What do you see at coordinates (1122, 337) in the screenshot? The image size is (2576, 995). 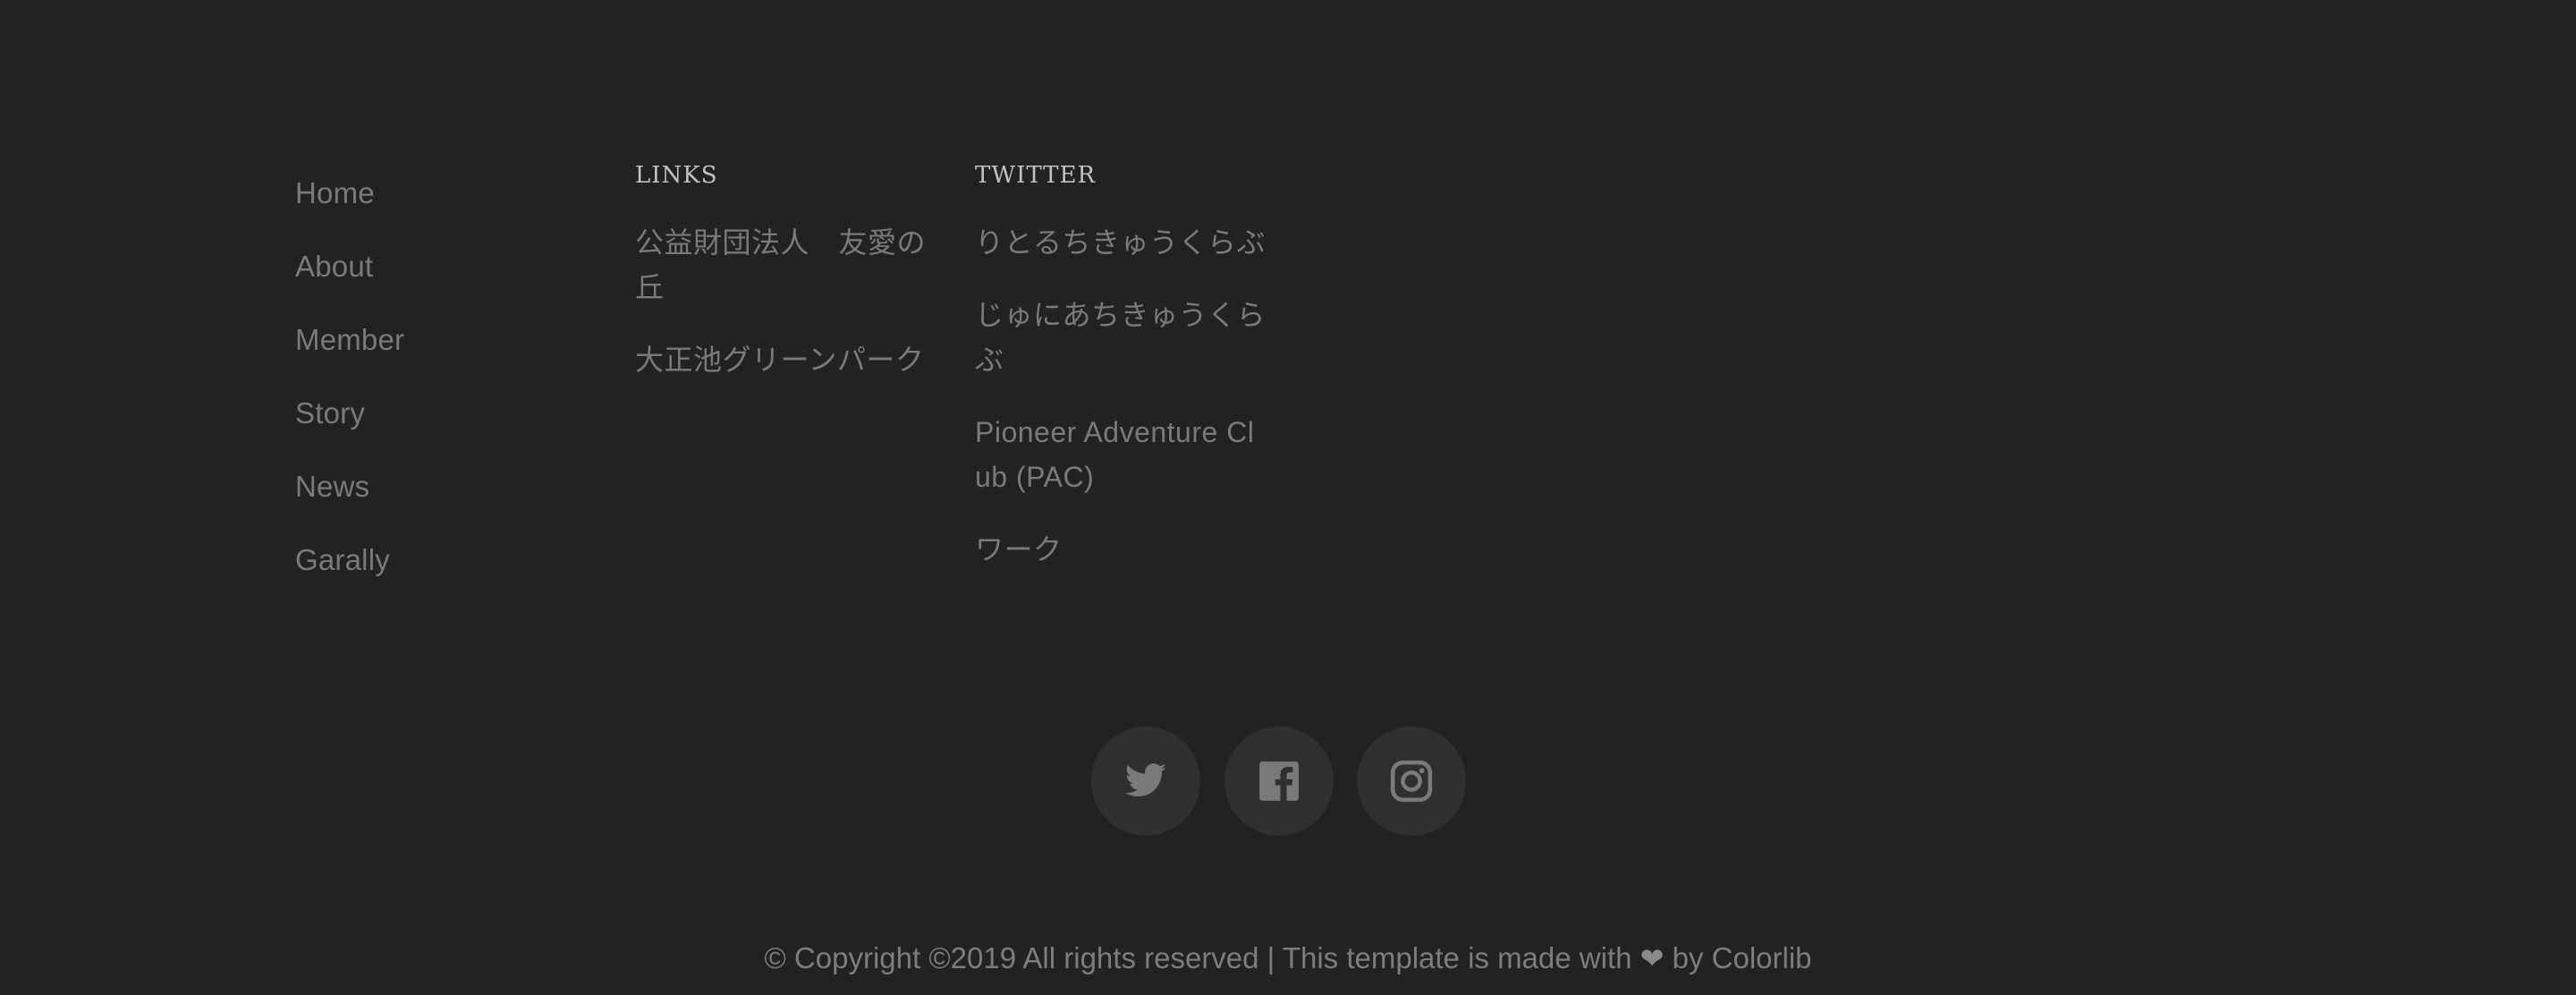 I see `twitter-link-junior-chikyu: じゅにあちきゅうくらぶ` at bounding box center [1122, 337].